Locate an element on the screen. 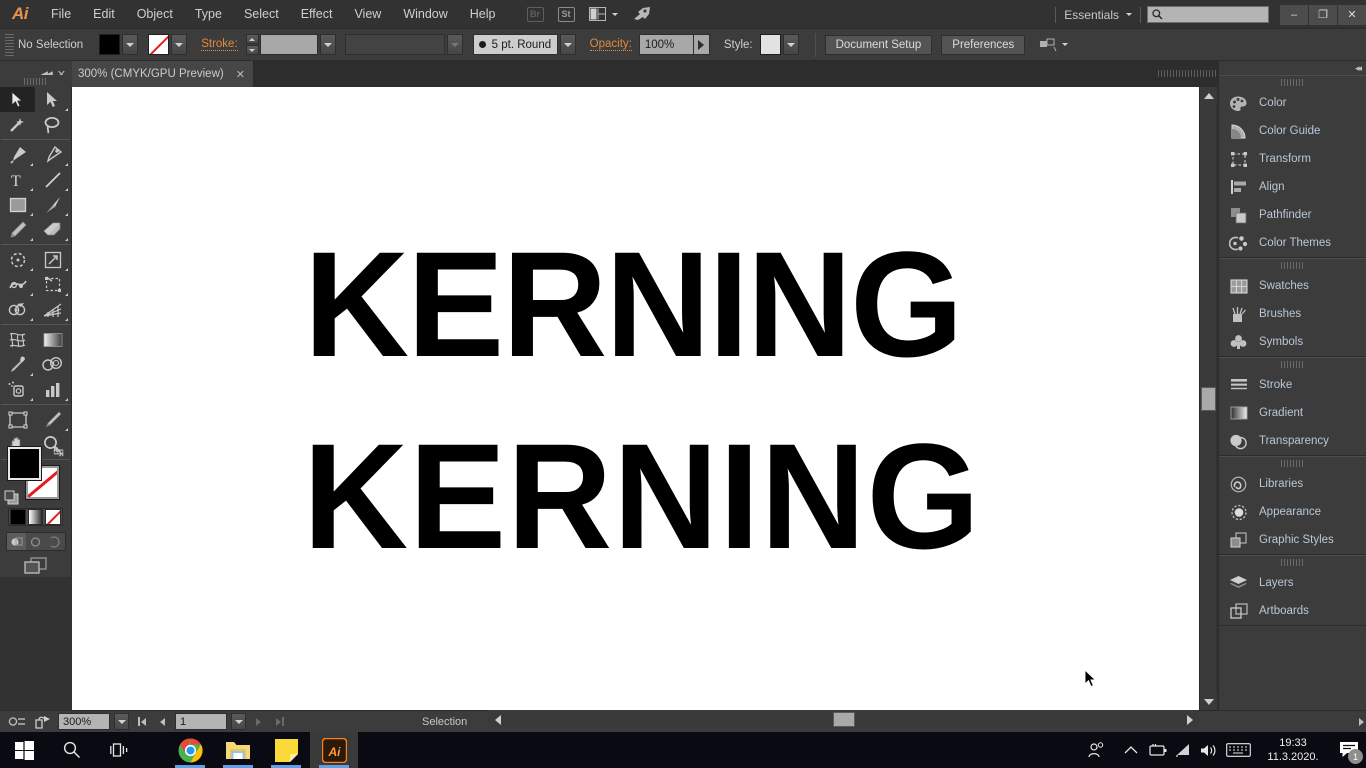  menu-edit: Edit is located at coordinates (104, 14).